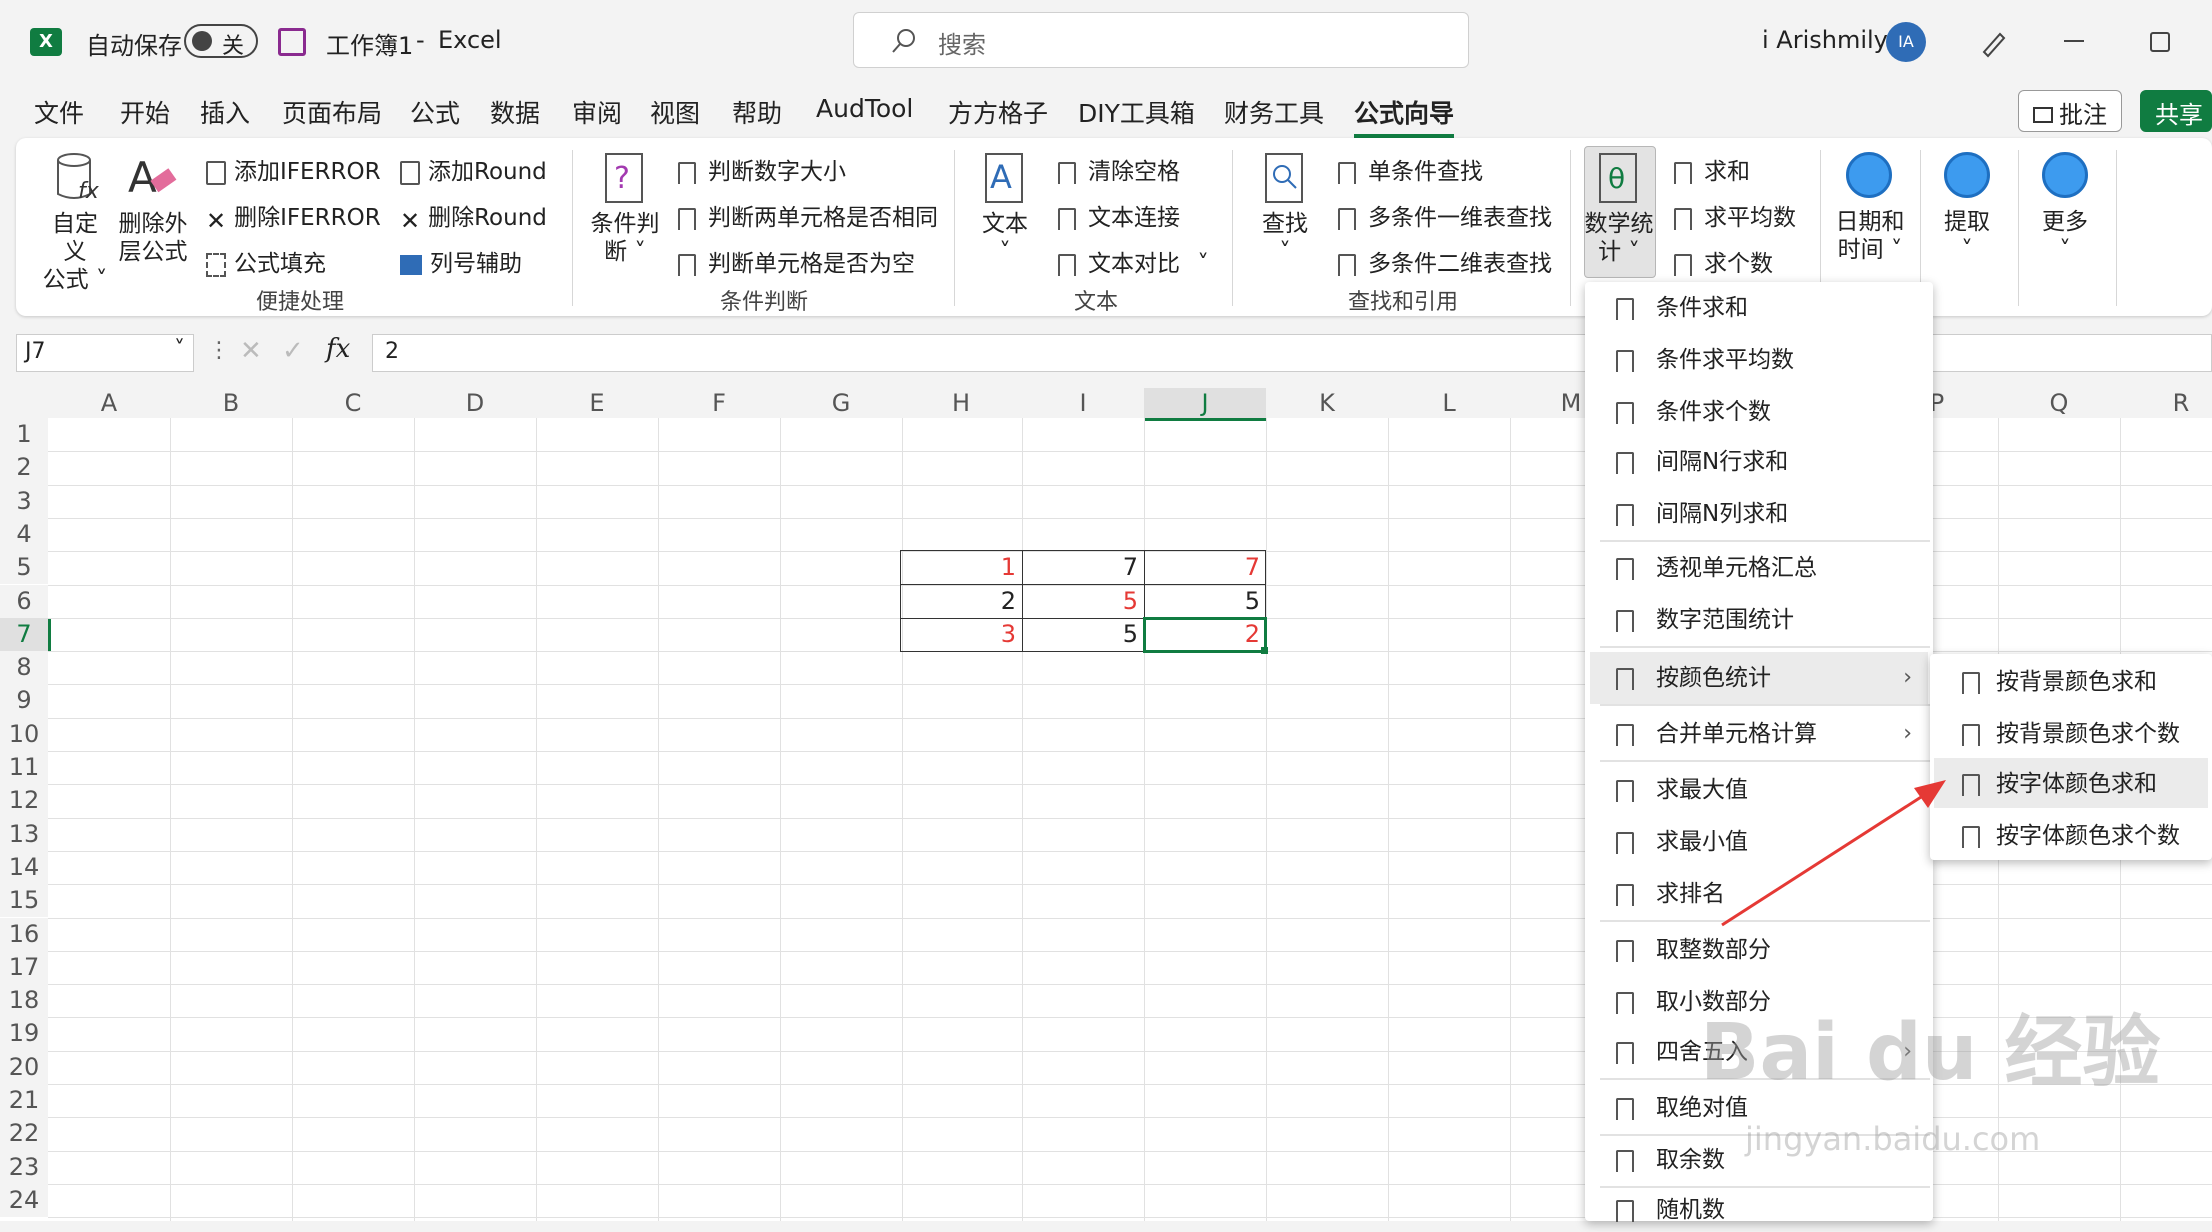 This screenshot has width=2212, height=1232. I want to click on column-header-f: F, so click(719, 403).